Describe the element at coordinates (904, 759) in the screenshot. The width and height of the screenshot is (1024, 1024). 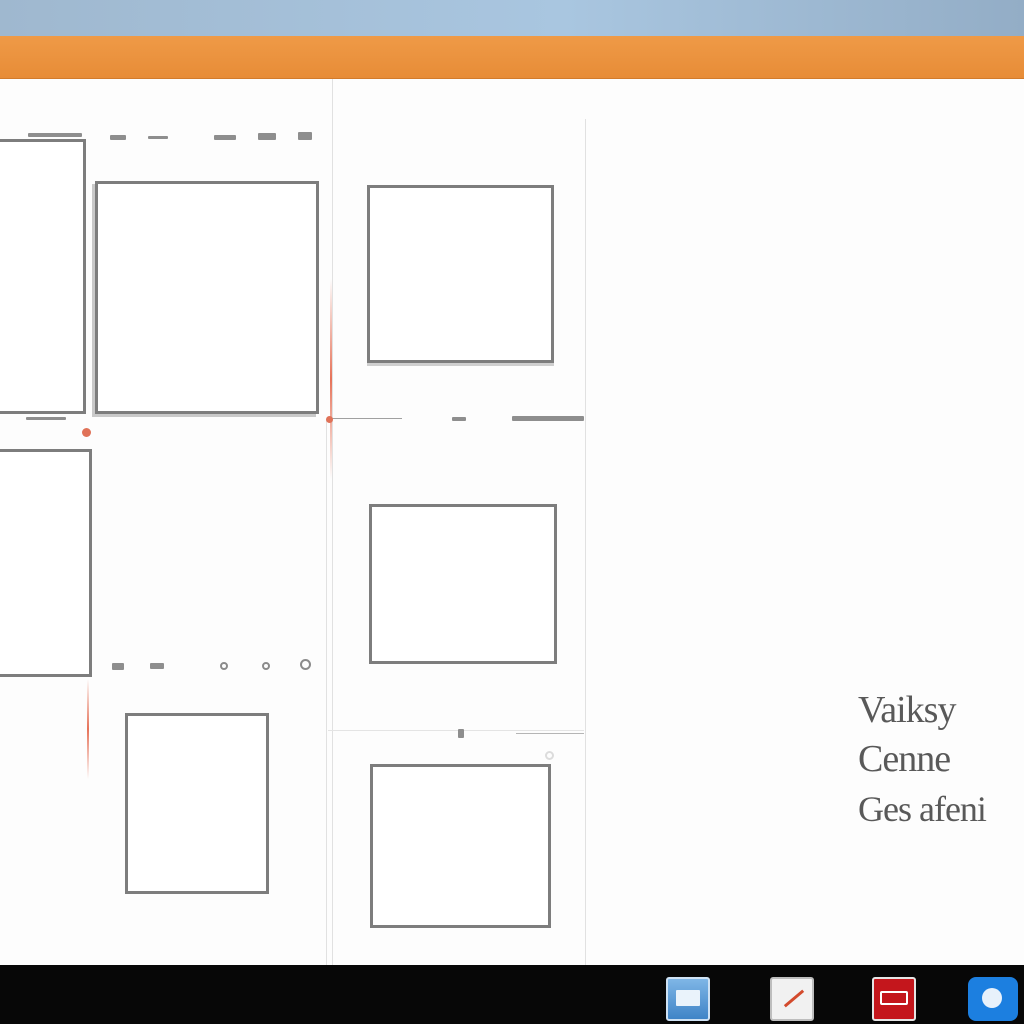
I see `side-text-line-2: Cenne` at that location.